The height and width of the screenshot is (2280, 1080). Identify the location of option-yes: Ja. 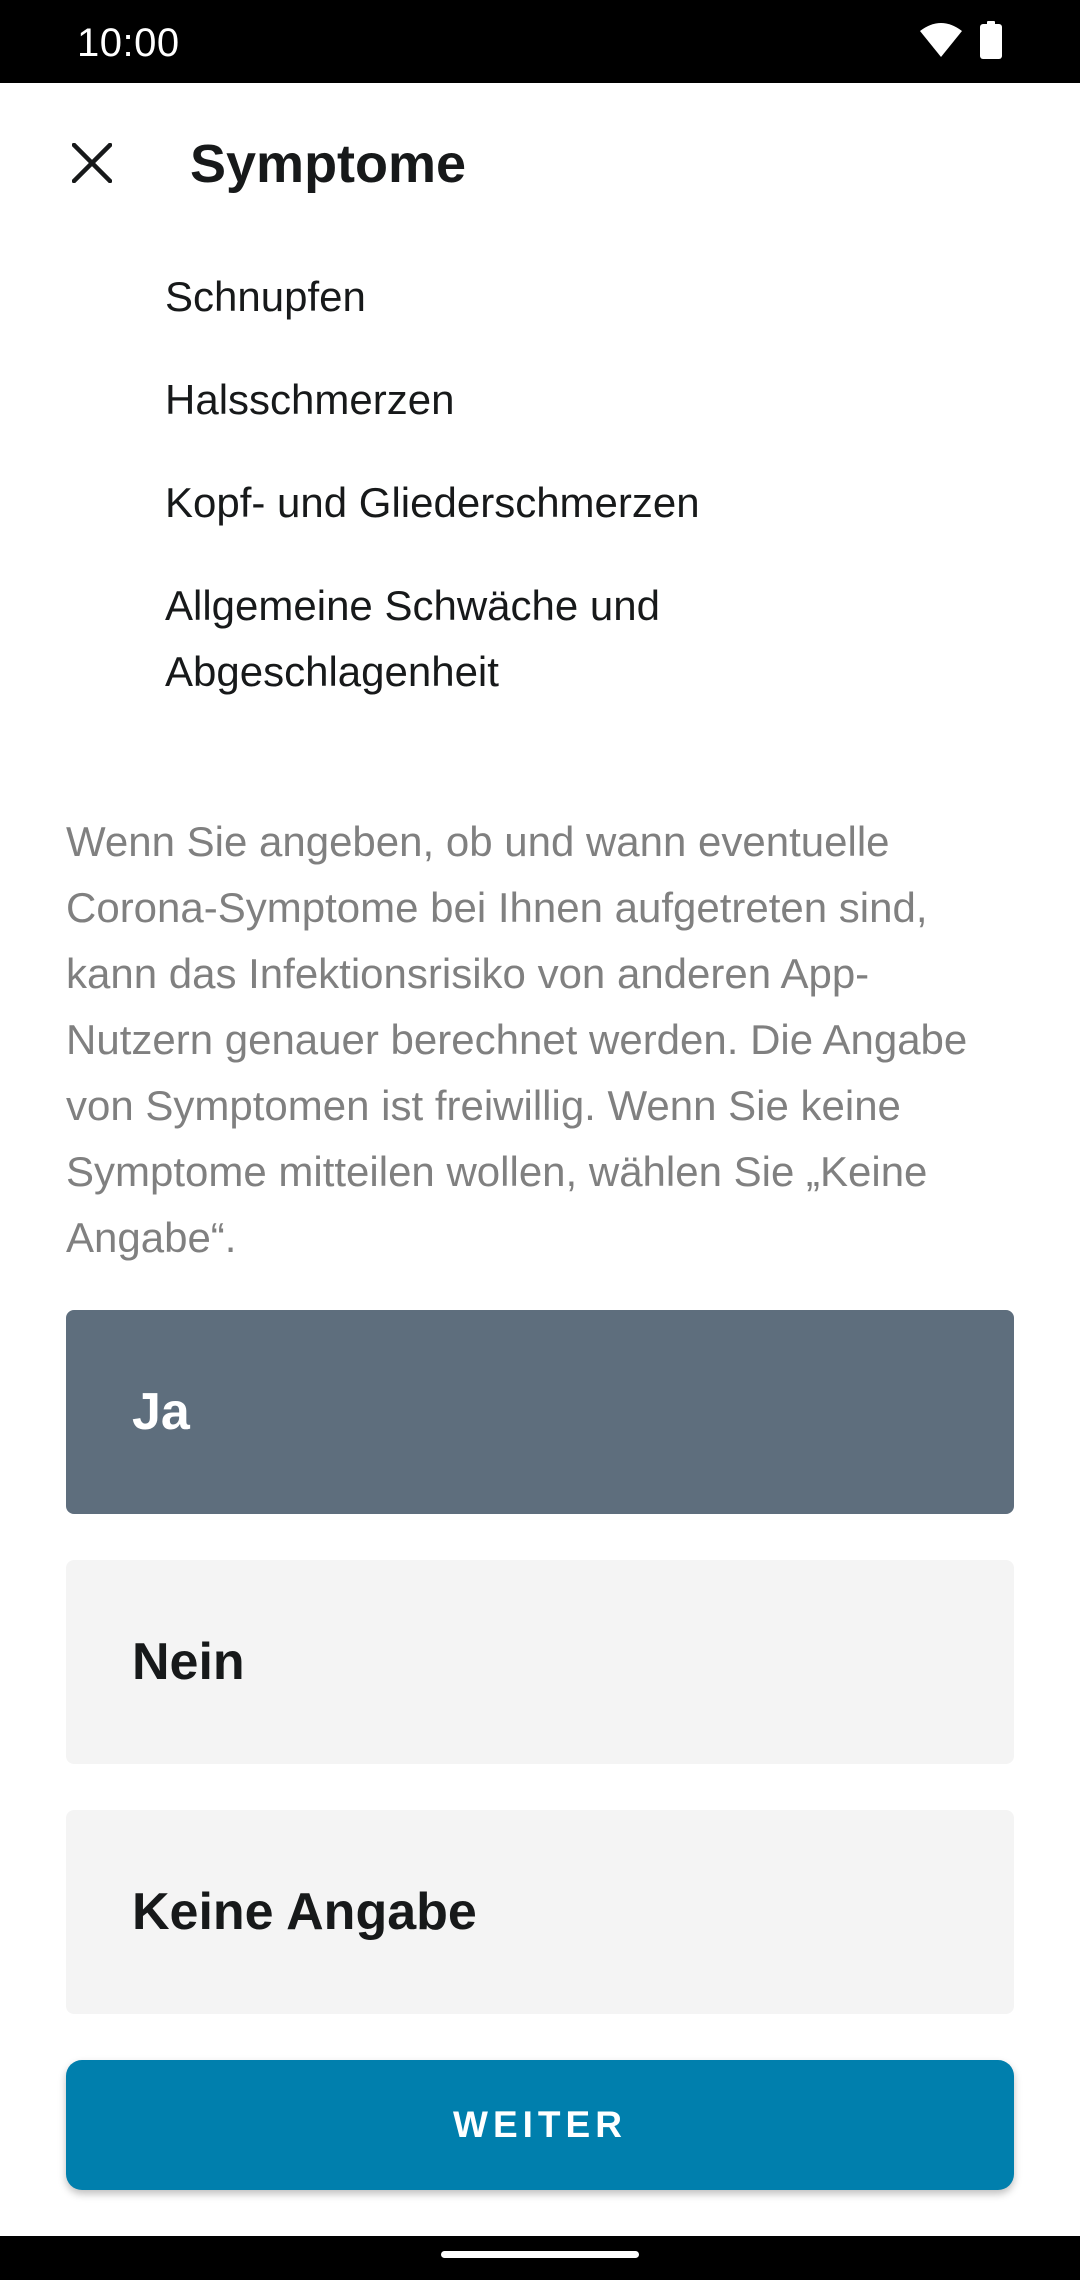
(540, 1412).